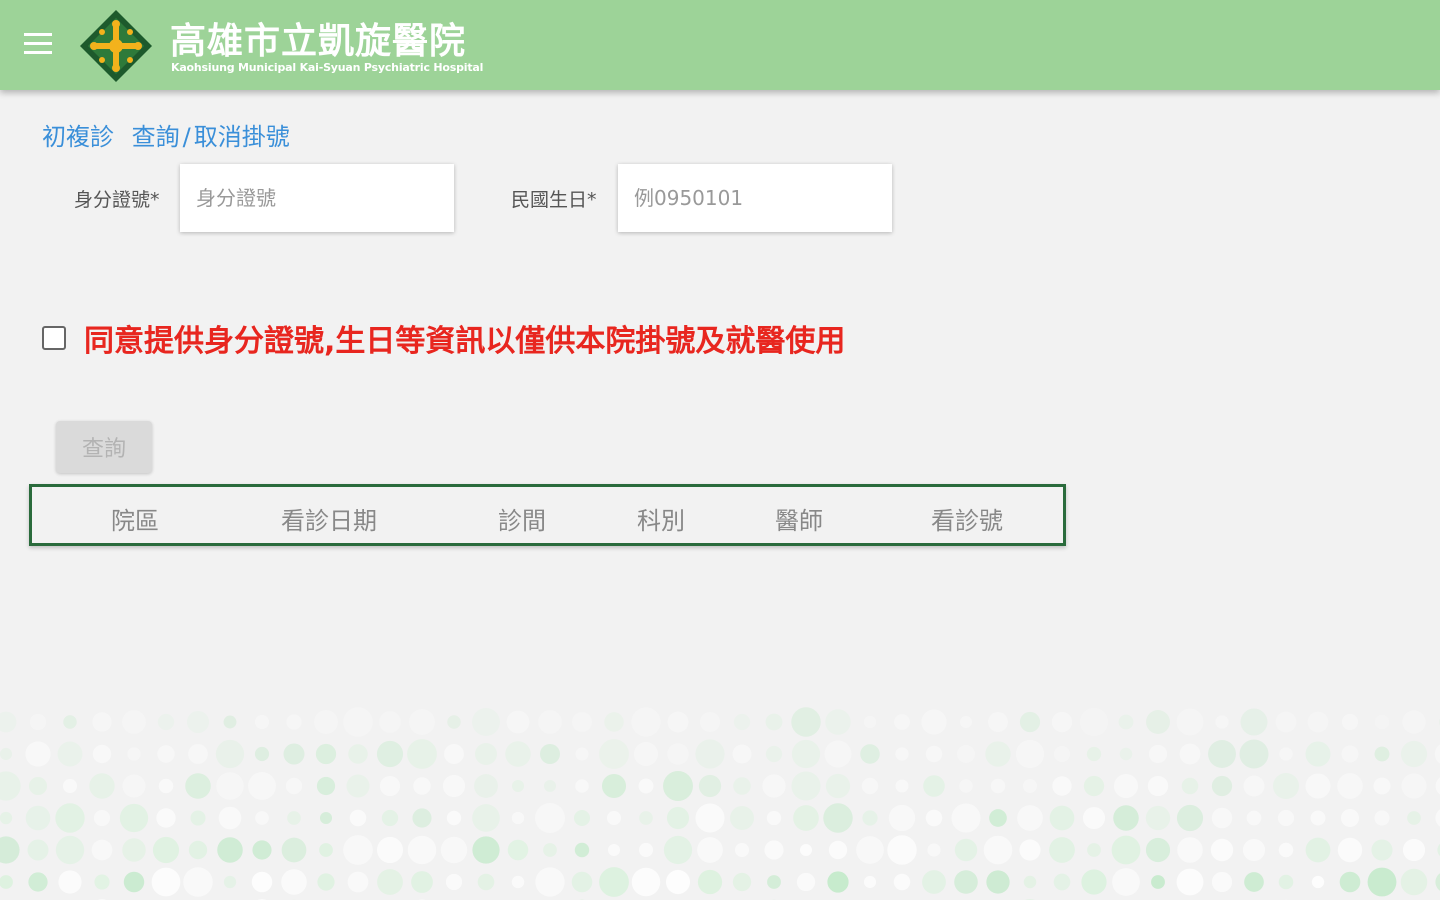 This screenshot has width=1440, height=900. What do you see at coordinates (317, 198) in the screenshot?
I see `id-number-input` at bounding box center [317, 198].